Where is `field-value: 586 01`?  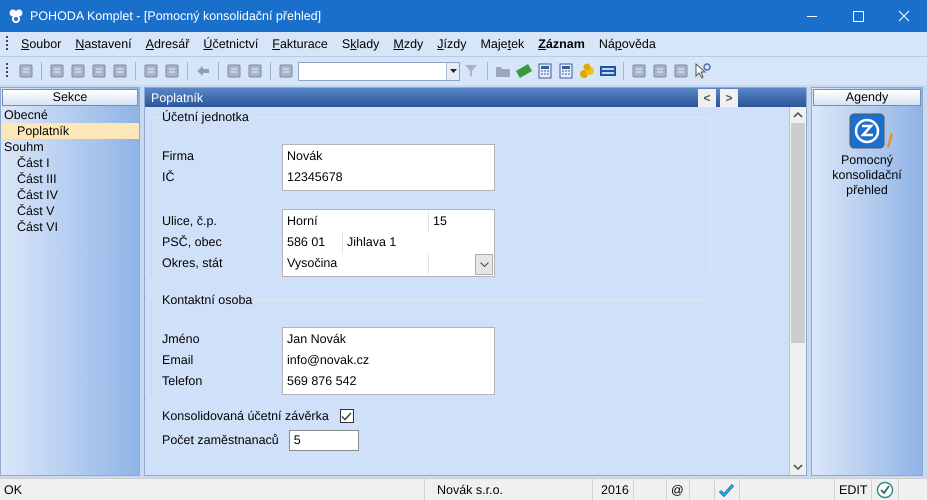
field-value: 586 01 is located at coordinates (313, 242).